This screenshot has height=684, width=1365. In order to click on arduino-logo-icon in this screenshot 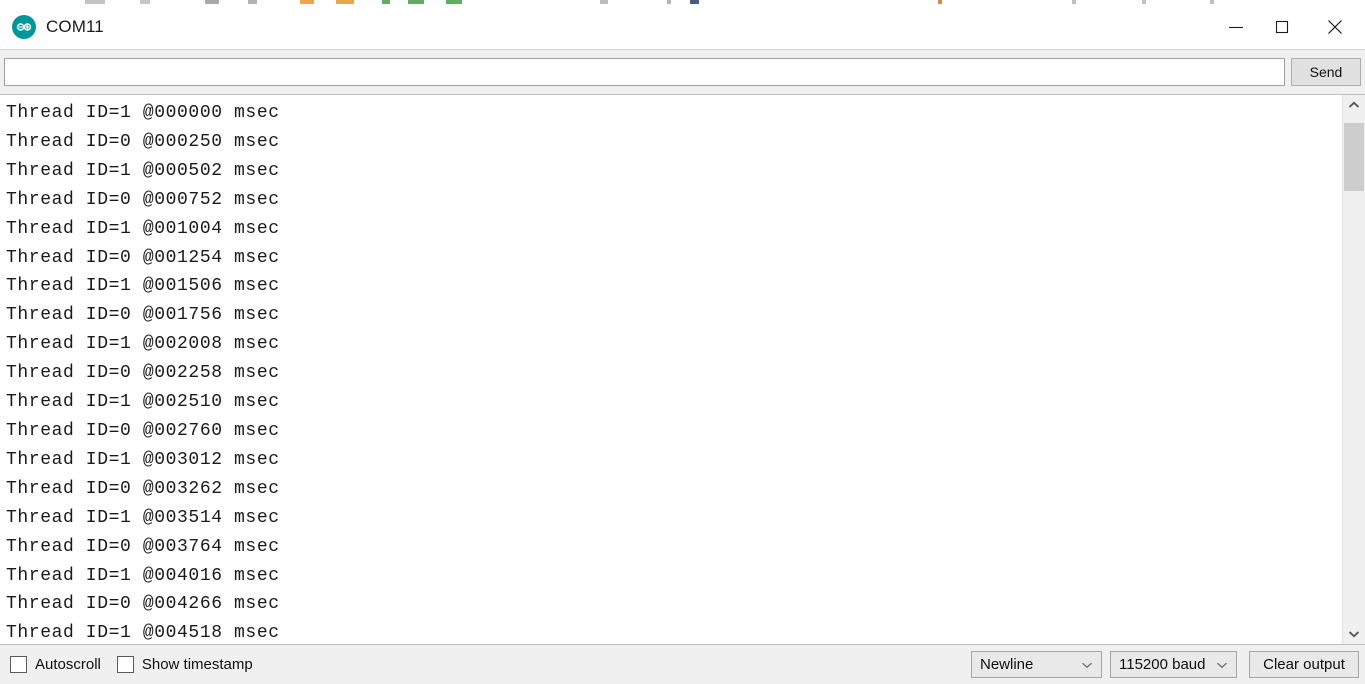, I will do `click(24, 27)`.